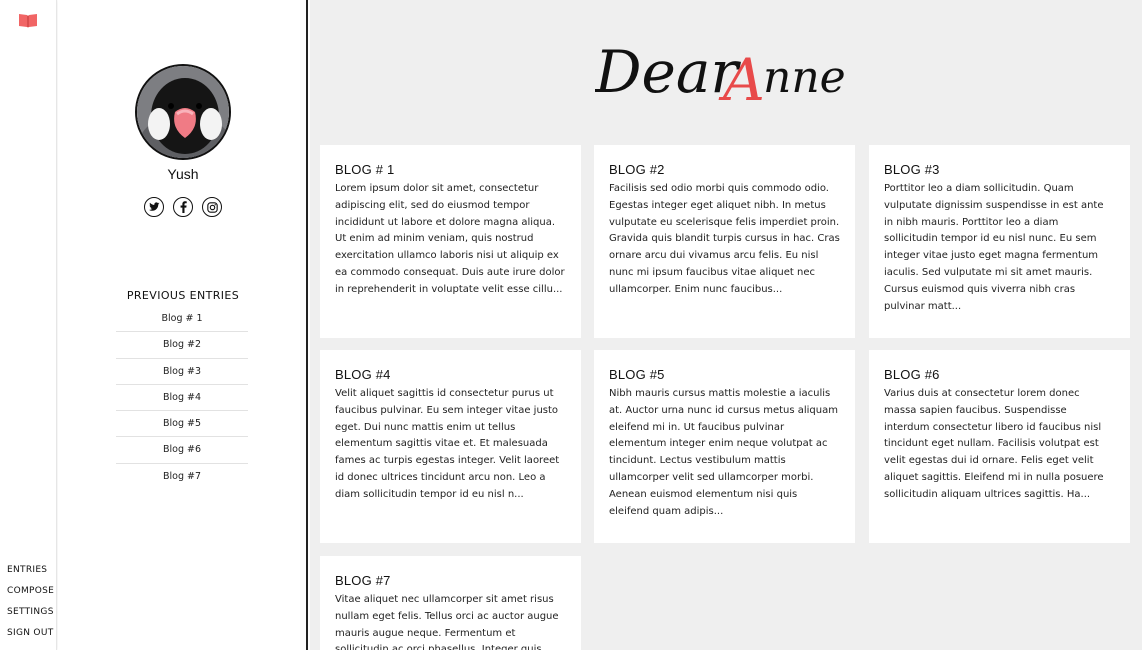 The height and width of the screenshot is (650, 1142). I want to click on icon-rail: ENTRIES COMPOSE SETTINGS SIGN OUT, so click(28, 325).